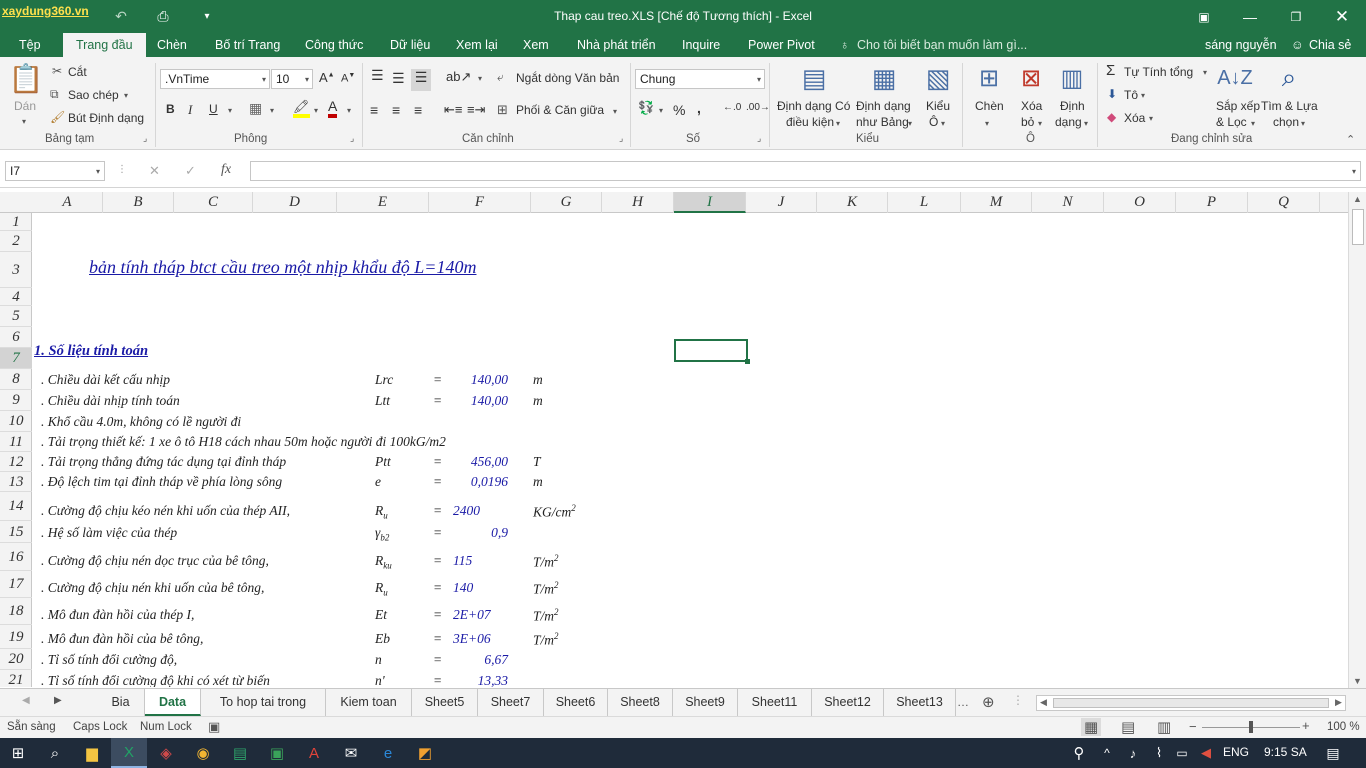 The image size is (1366, 768). What do you see at coordinates (1091, 727) in the screenshot?
I see `normal-view-icon: ▦` at bounding box center [1091, 727].